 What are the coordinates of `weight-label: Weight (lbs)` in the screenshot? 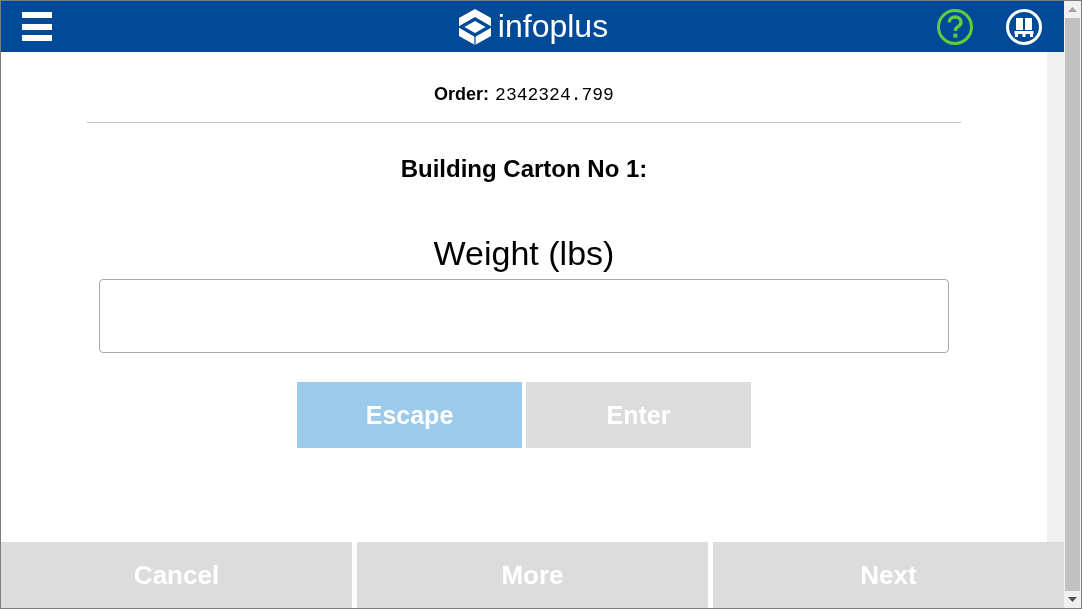 It's located at (524, 253).